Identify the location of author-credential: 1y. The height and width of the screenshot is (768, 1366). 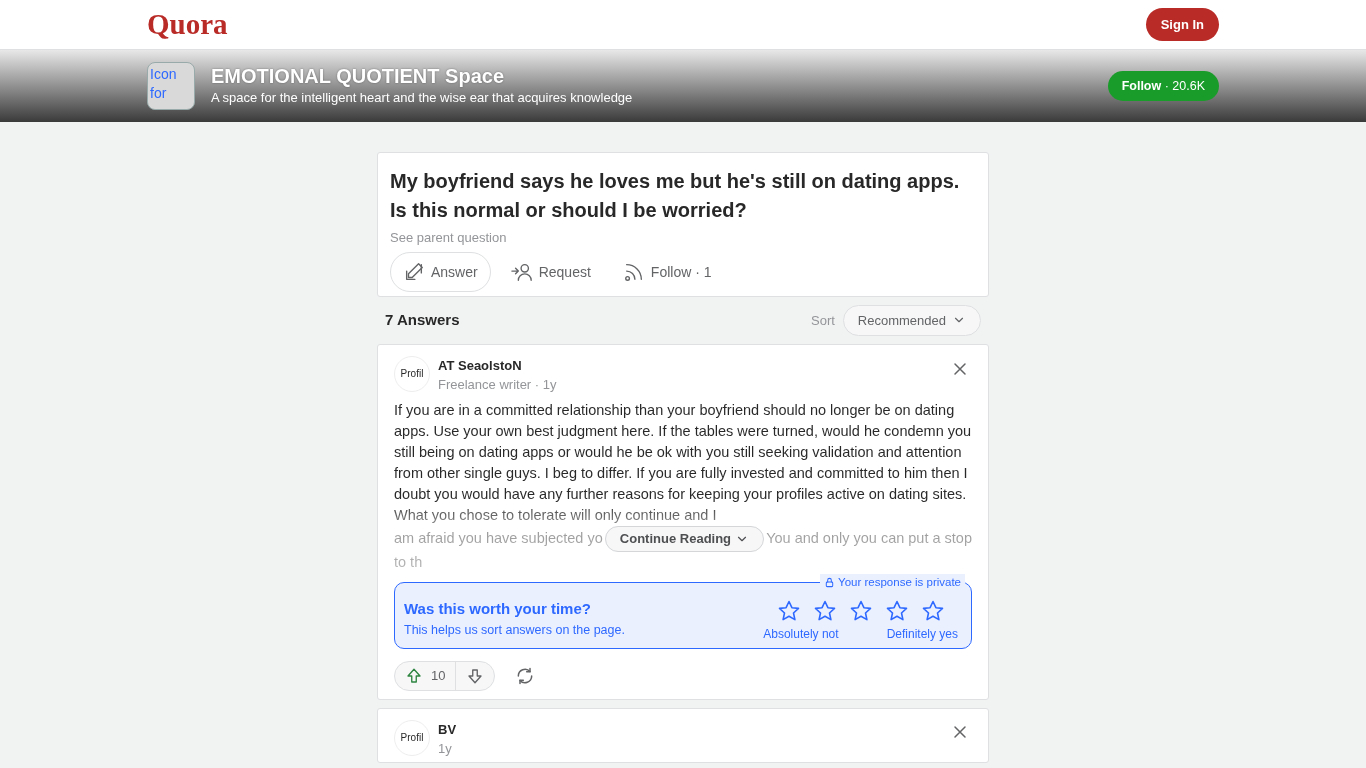
(445, 748).